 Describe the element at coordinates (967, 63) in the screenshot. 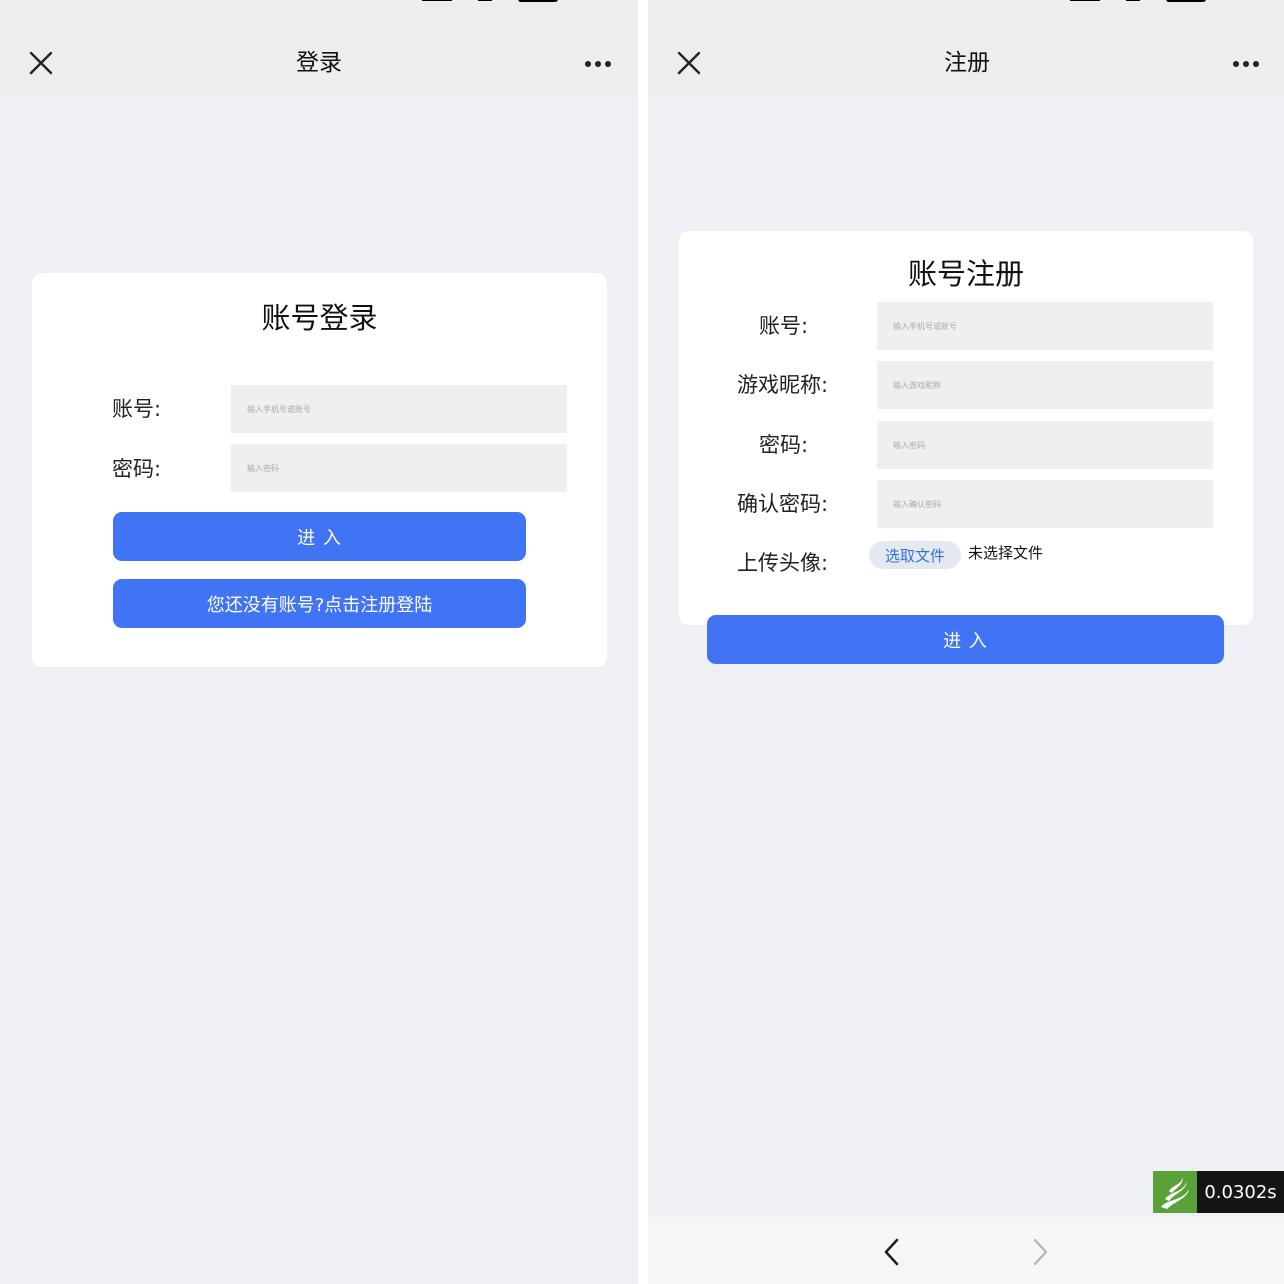

I see `nav-title: 注册` at that location.